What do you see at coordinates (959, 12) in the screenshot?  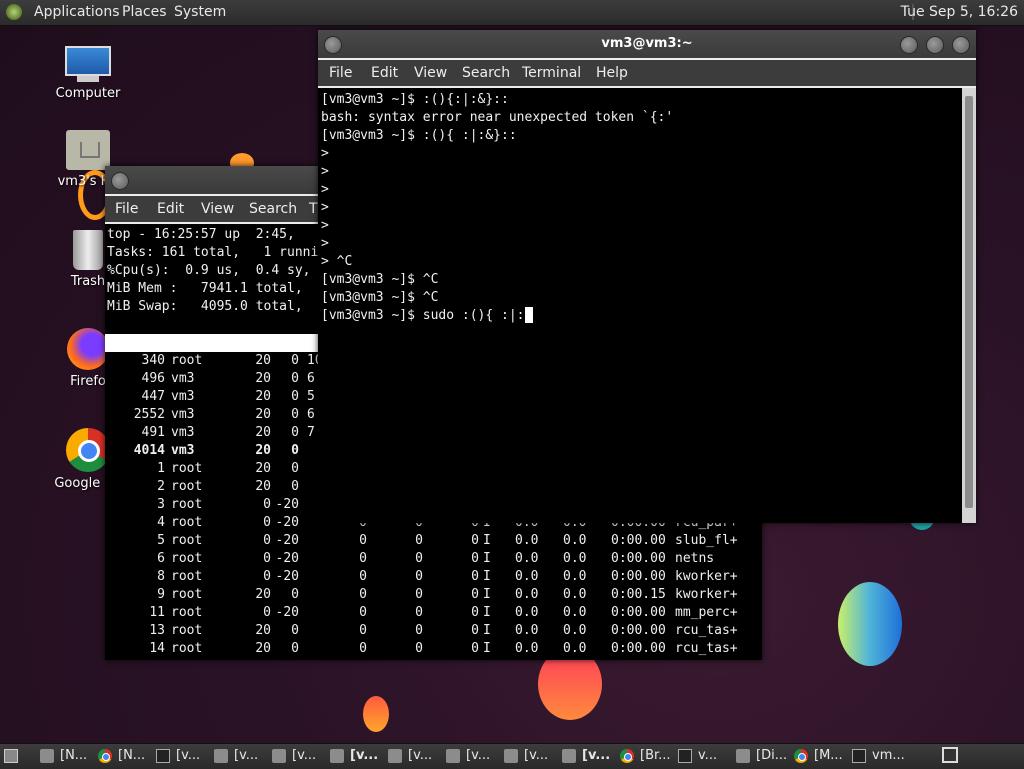 I see `clock: Tue Sep 5, 16:26` at bounding box center [959, 12].